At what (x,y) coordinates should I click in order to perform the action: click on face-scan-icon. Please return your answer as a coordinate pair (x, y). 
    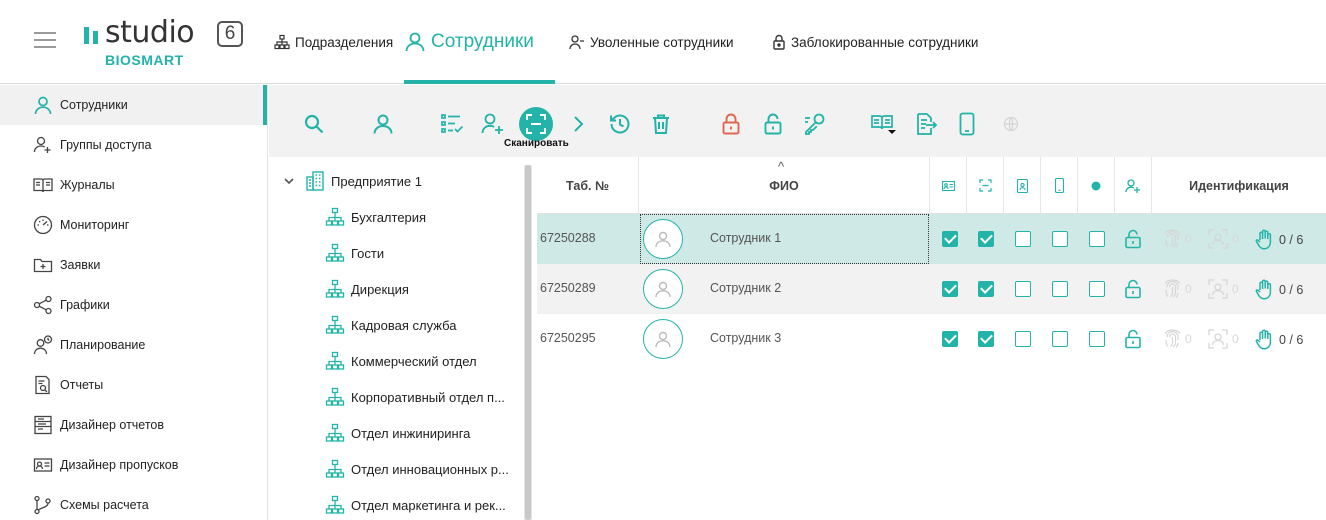
    Looking at the image, I should click on (1218, 339).